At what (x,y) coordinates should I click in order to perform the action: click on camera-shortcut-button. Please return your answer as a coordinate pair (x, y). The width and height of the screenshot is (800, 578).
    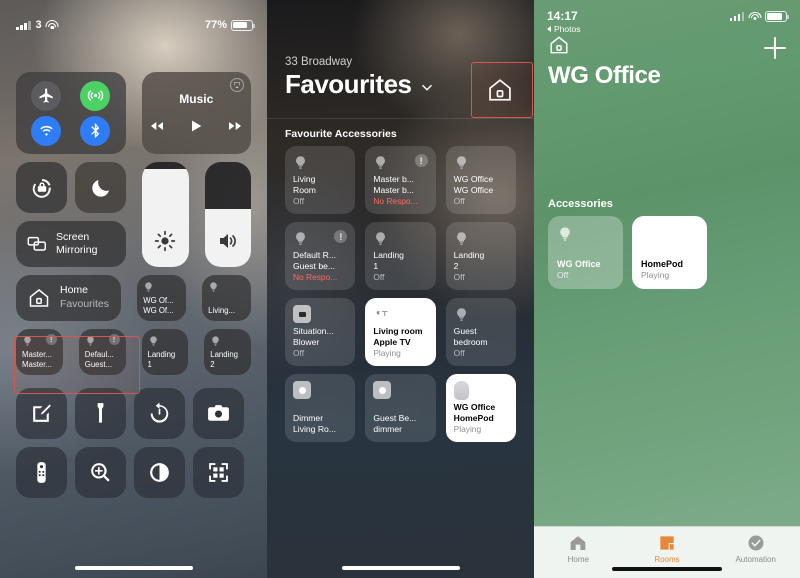
    Looking at the image, I should click on (218, 413).